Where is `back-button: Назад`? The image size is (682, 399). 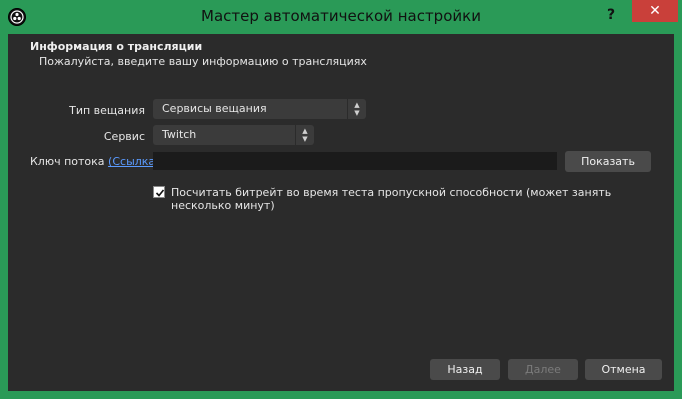 back-button: Назад is located at coordinates (465, 369).